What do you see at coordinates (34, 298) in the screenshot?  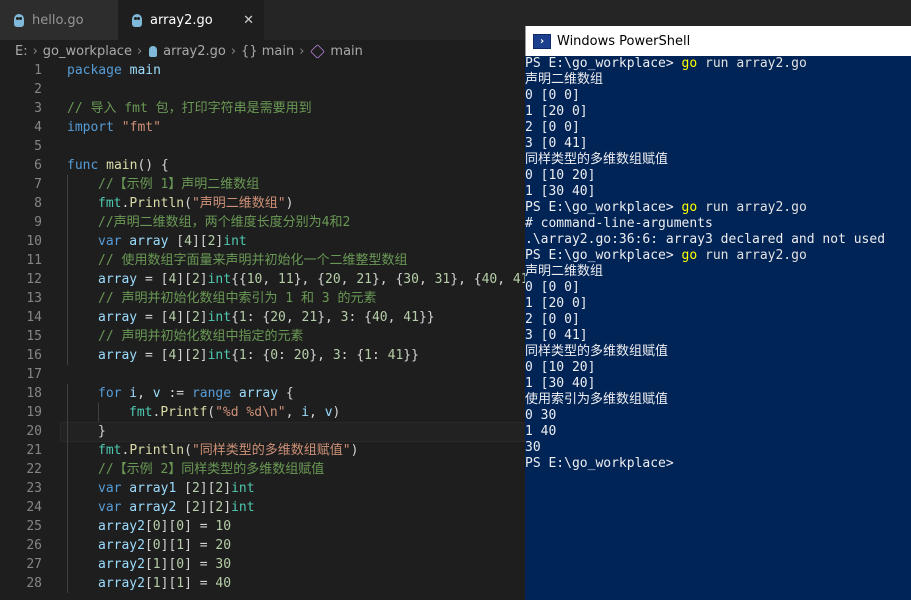 I see `line-number: 13` at bounding box center [34, 298].